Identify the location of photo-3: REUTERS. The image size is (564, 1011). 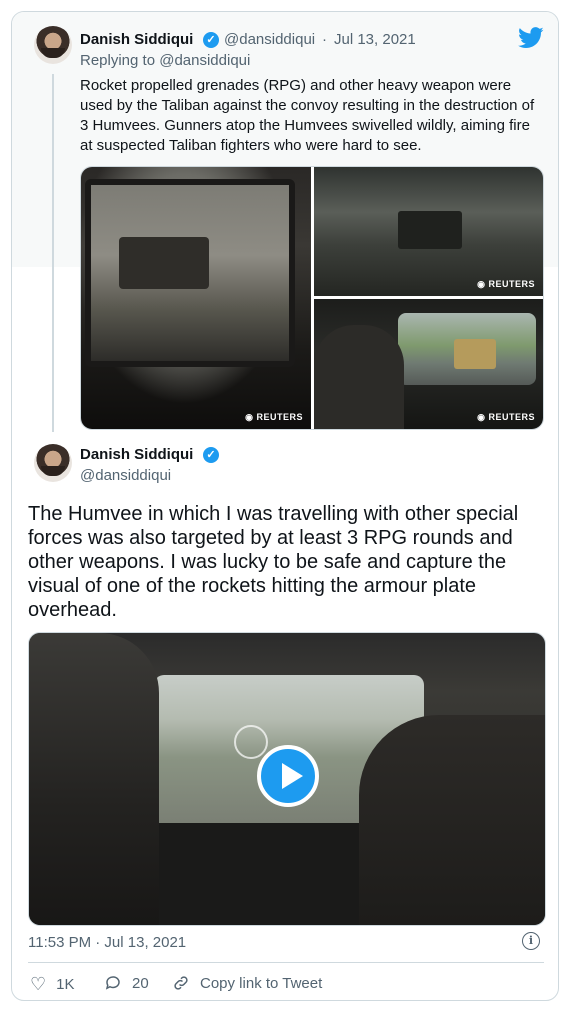
(428, 364).